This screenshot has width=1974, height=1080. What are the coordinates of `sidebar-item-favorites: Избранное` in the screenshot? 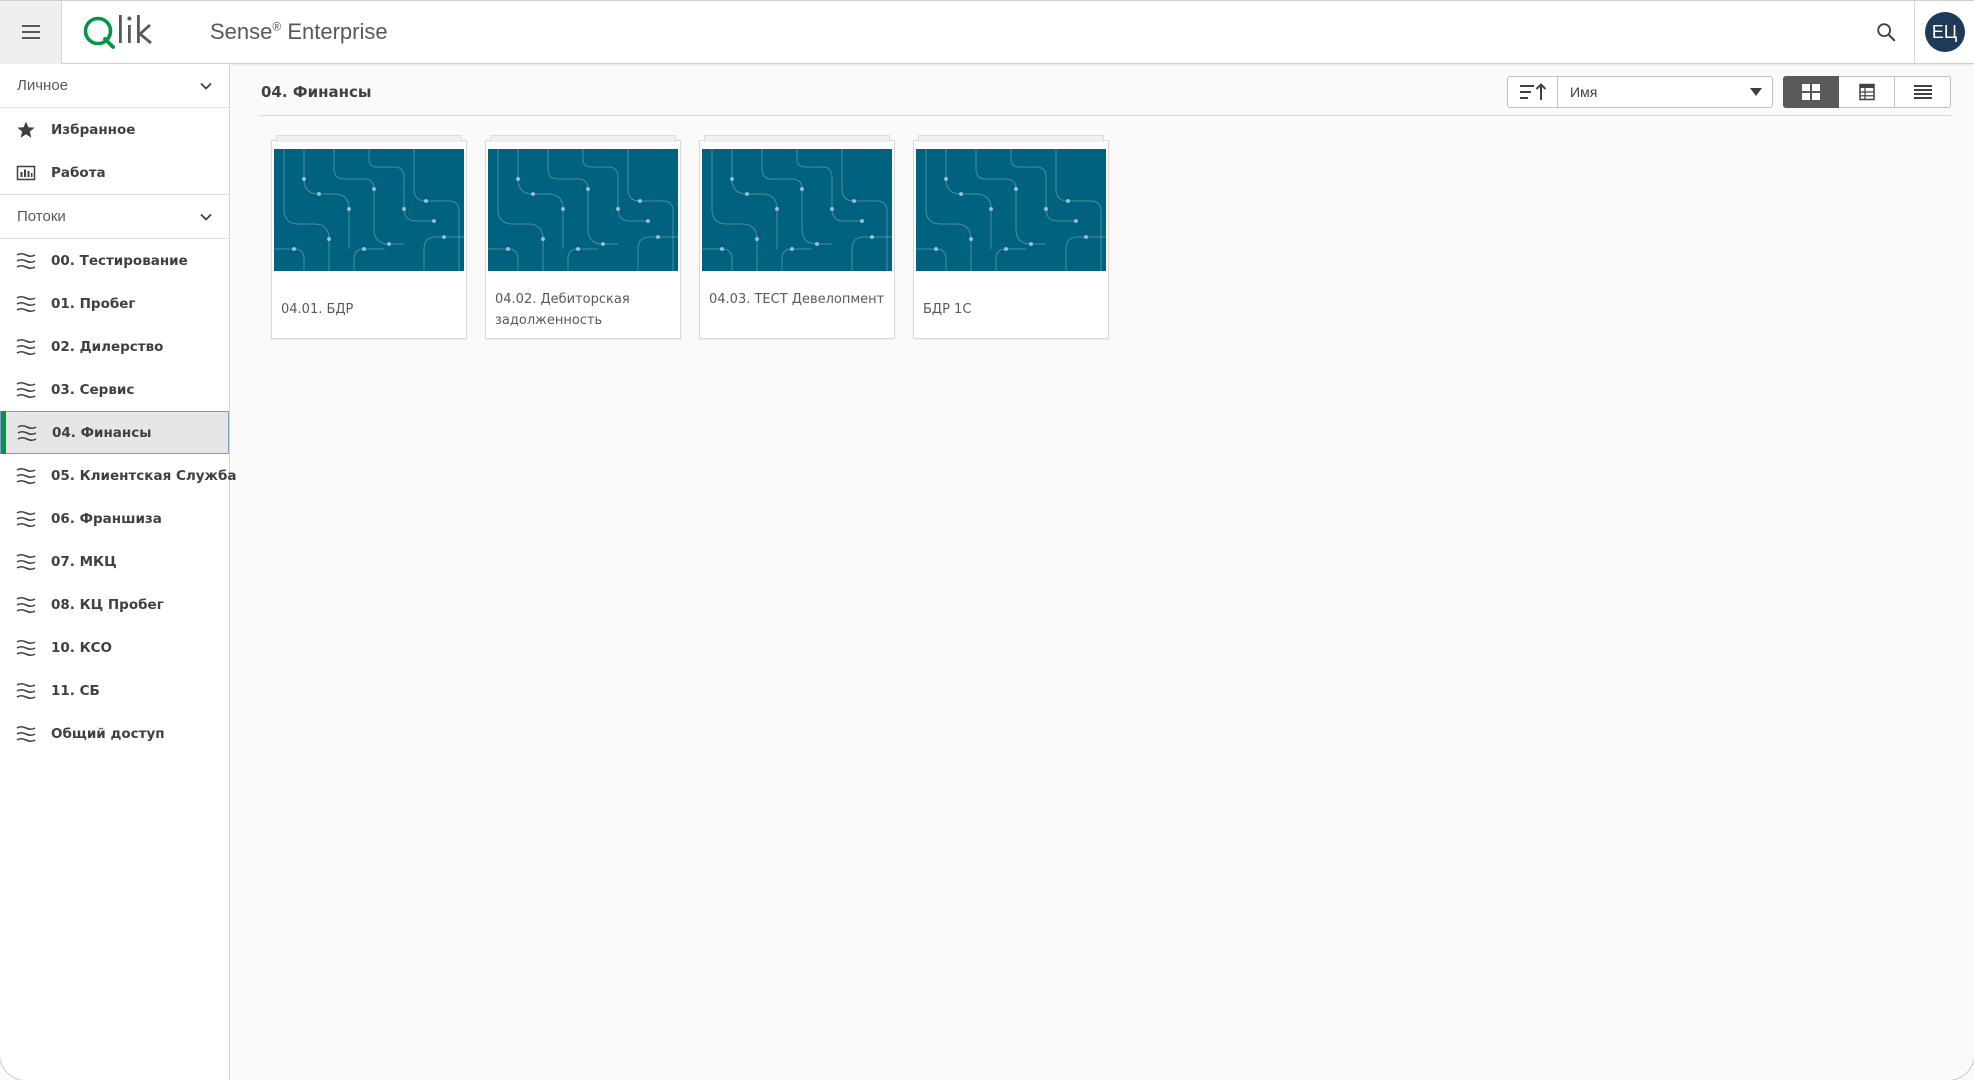 It's located at (114, 129).